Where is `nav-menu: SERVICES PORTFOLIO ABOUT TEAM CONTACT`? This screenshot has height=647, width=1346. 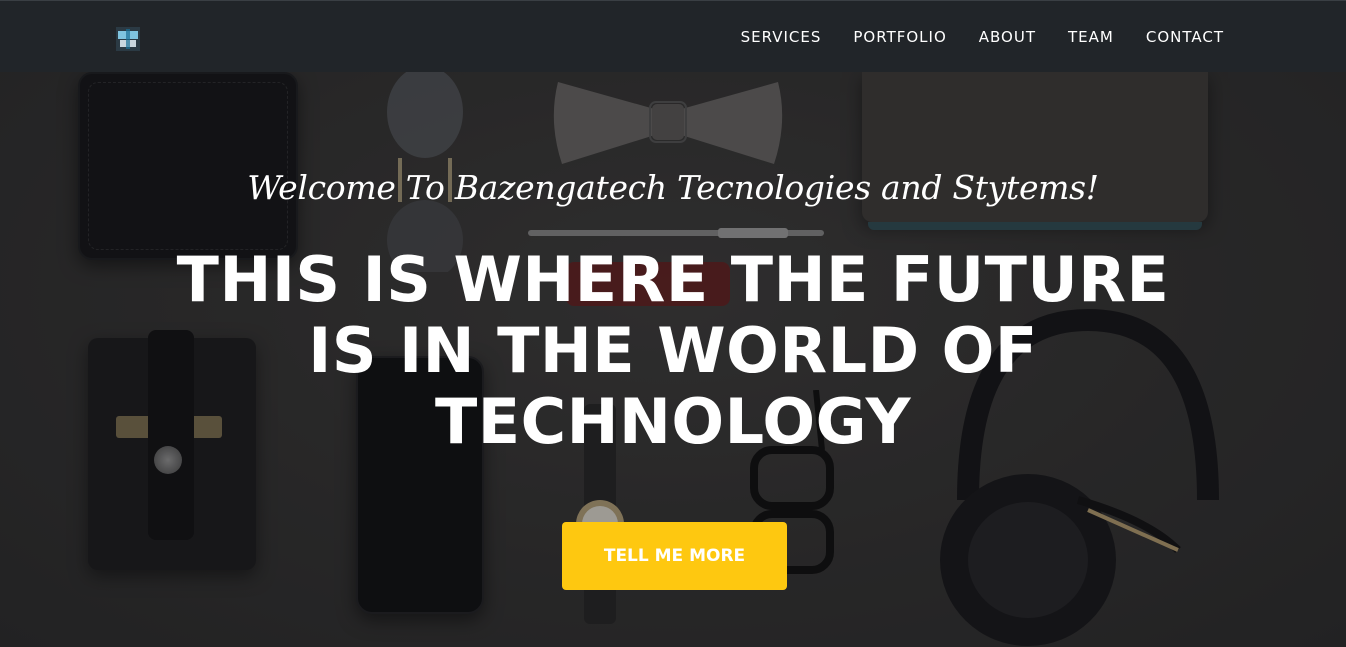 nav-menu: SERVICES PORTFOLIO ABOUT TEAM CONTACT is located at coordinates (974, 37).